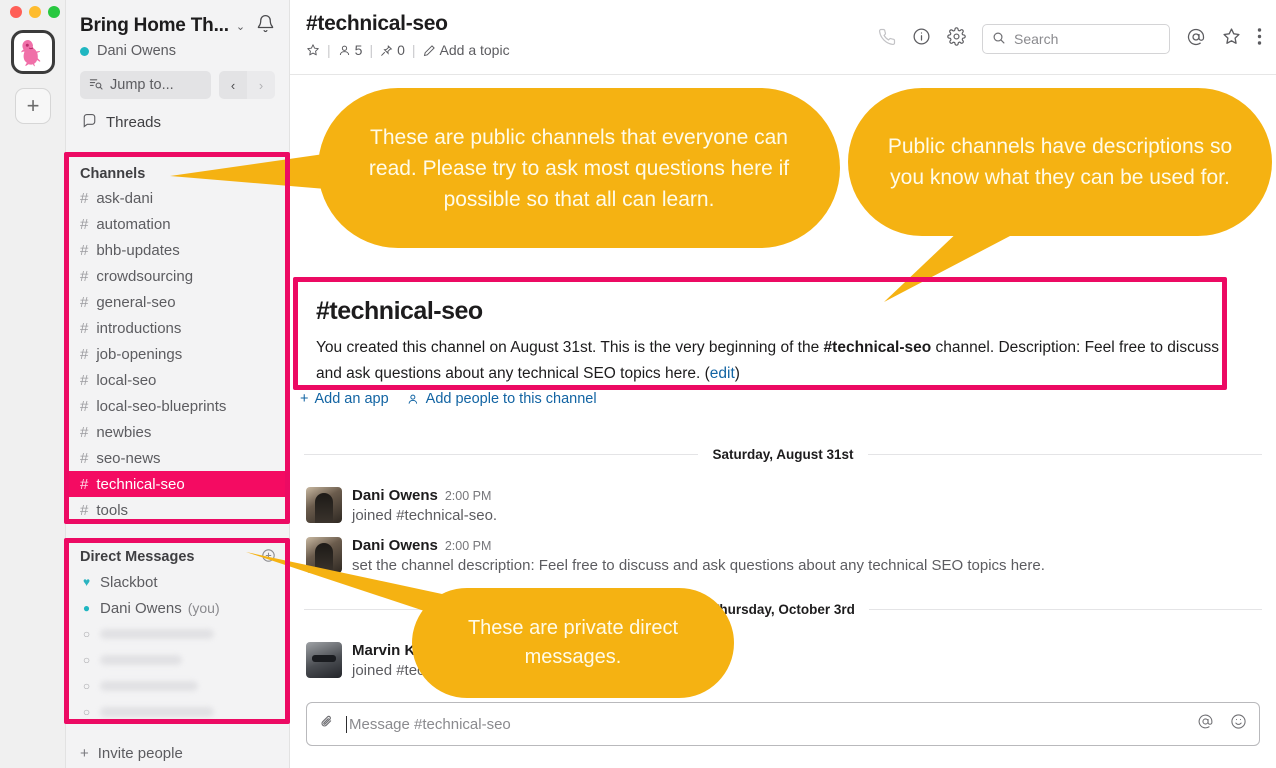 The height and width of the screenshot is (768, 1276). What do you see at coordinates (392, 50) in the screenshot?
I see `pins-count-button: 0` at bounding box center [392, 50].